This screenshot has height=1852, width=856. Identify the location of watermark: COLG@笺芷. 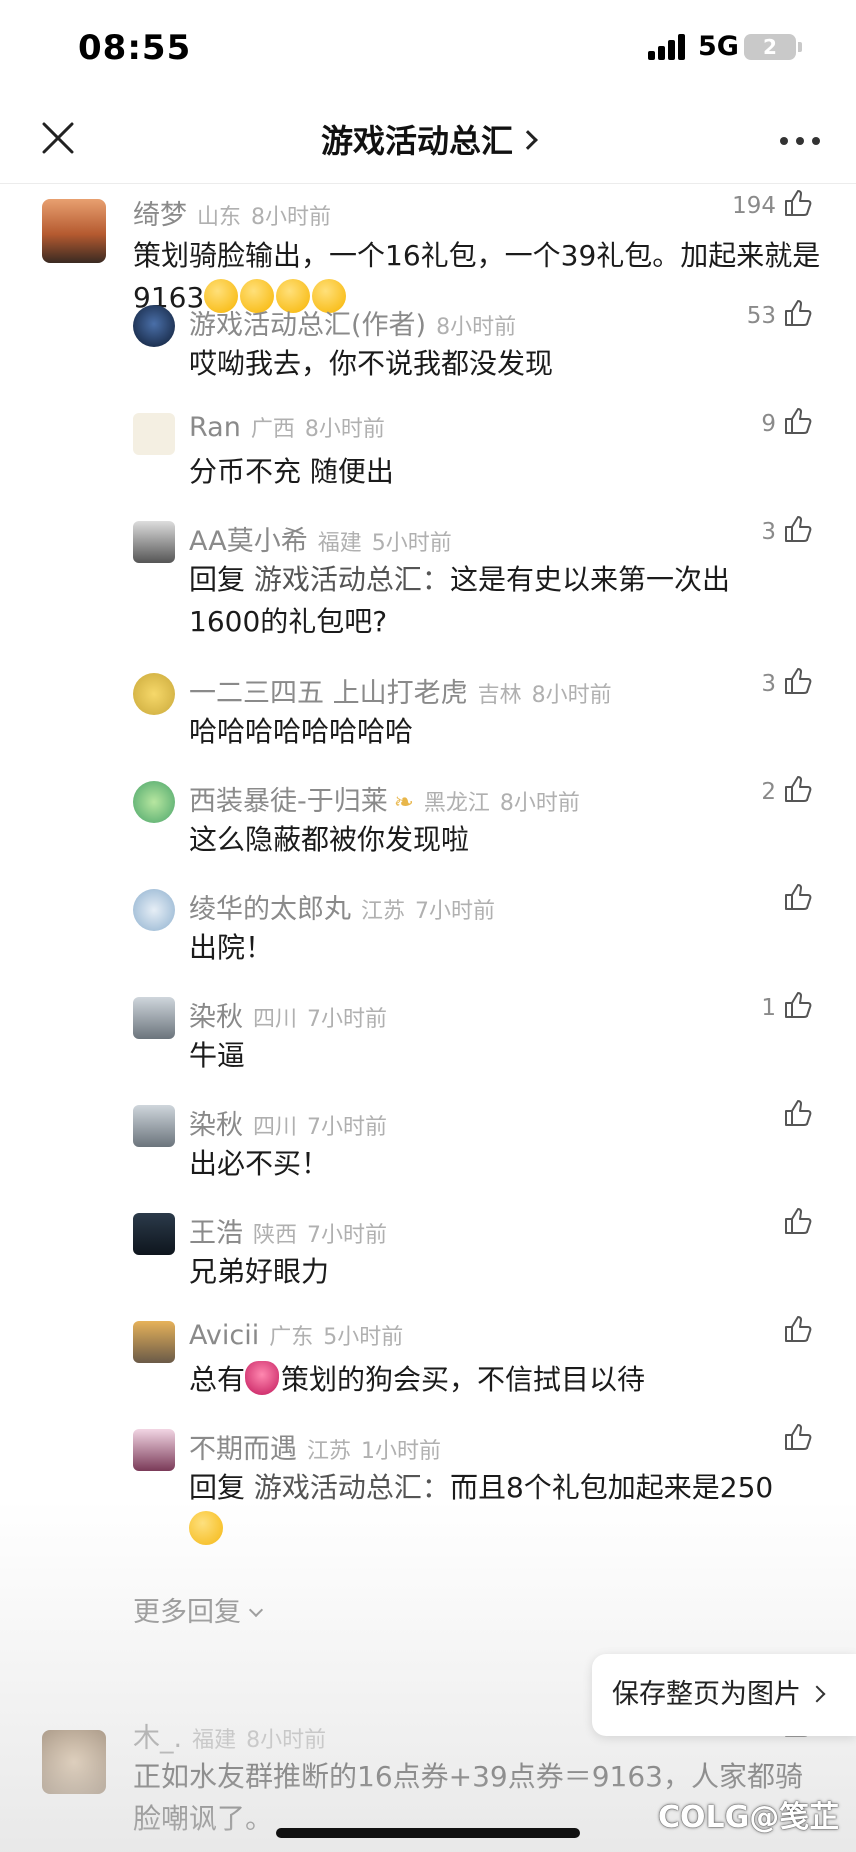
(749, 1817).